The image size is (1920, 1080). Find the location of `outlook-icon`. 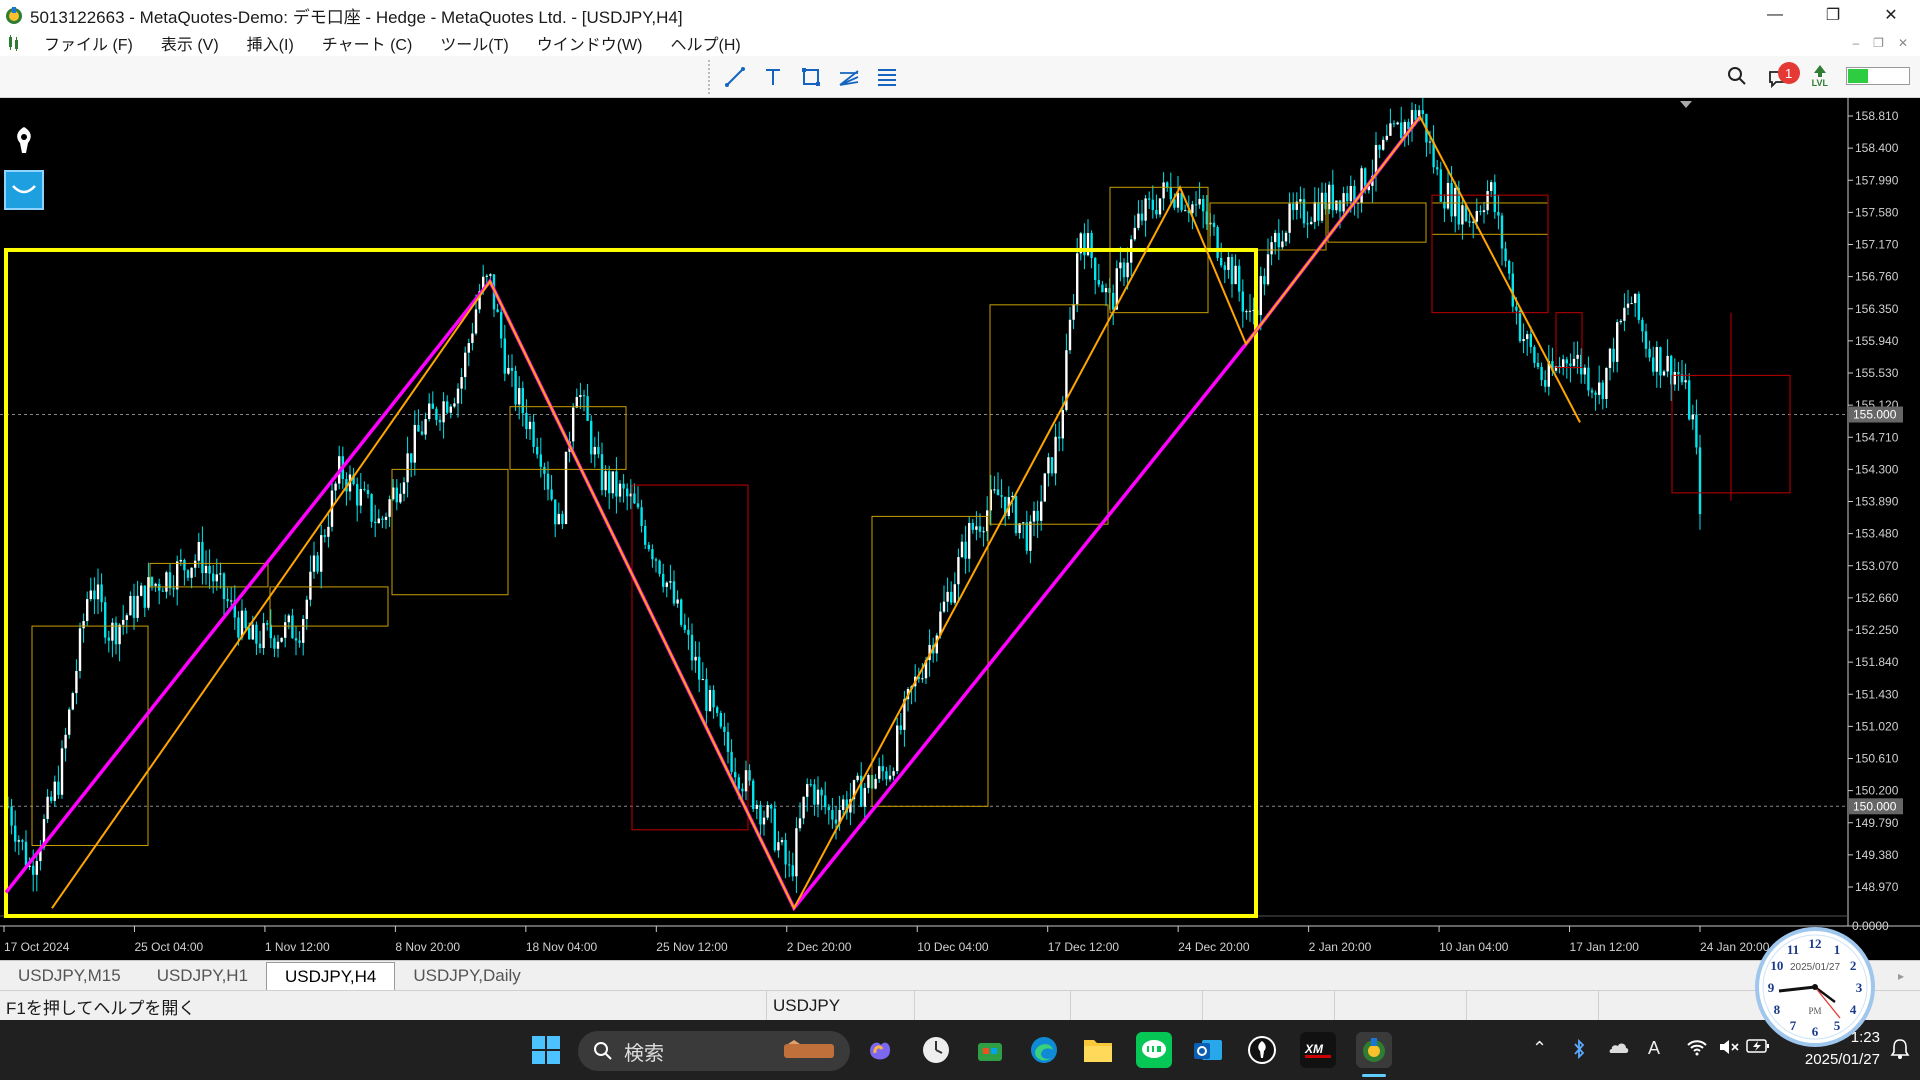

outlook-icon is located at coordinates (1208, 1050).